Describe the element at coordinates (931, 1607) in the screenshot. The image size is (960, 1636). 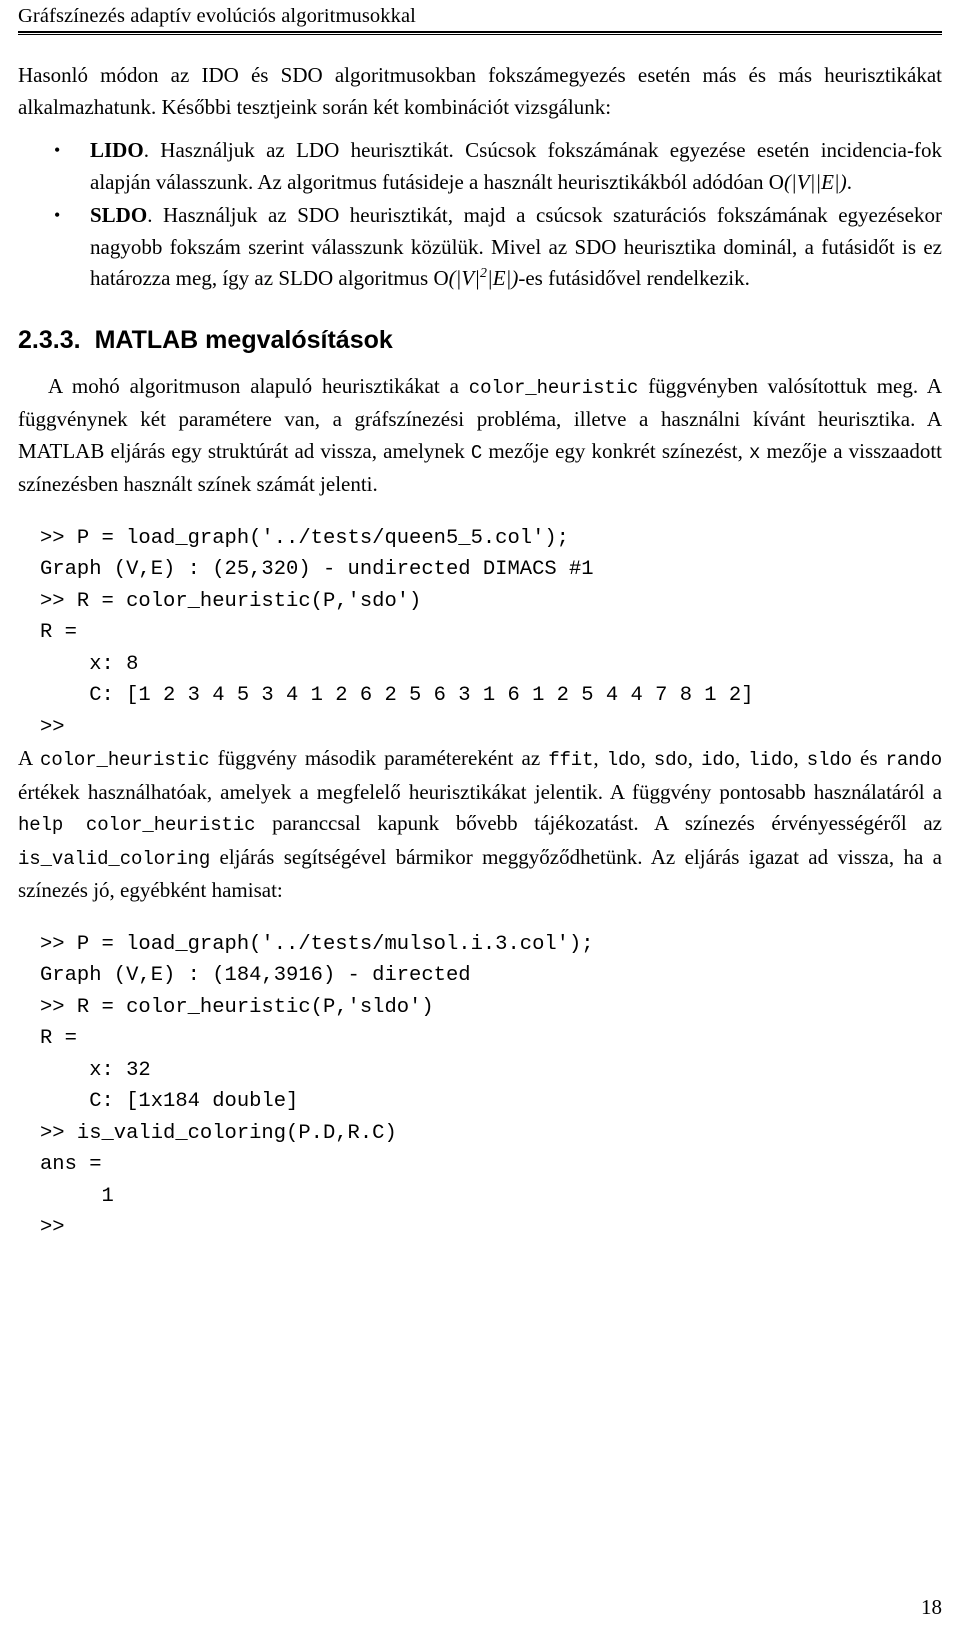
I see `page-number: 18` at that location.